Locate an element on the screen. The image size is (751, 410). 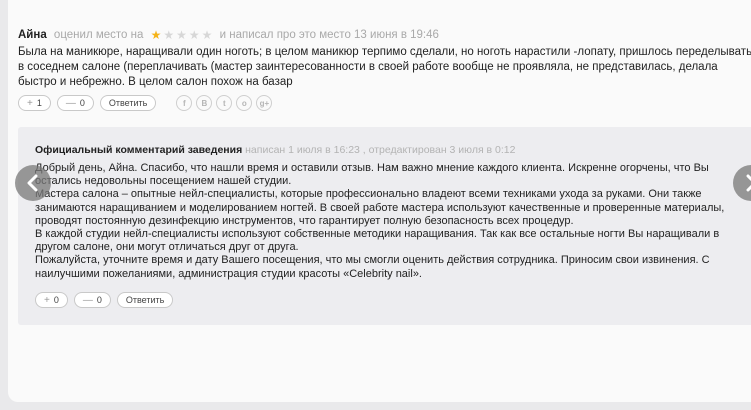
dislike-count: 0 is located at coordinates (82, 103).